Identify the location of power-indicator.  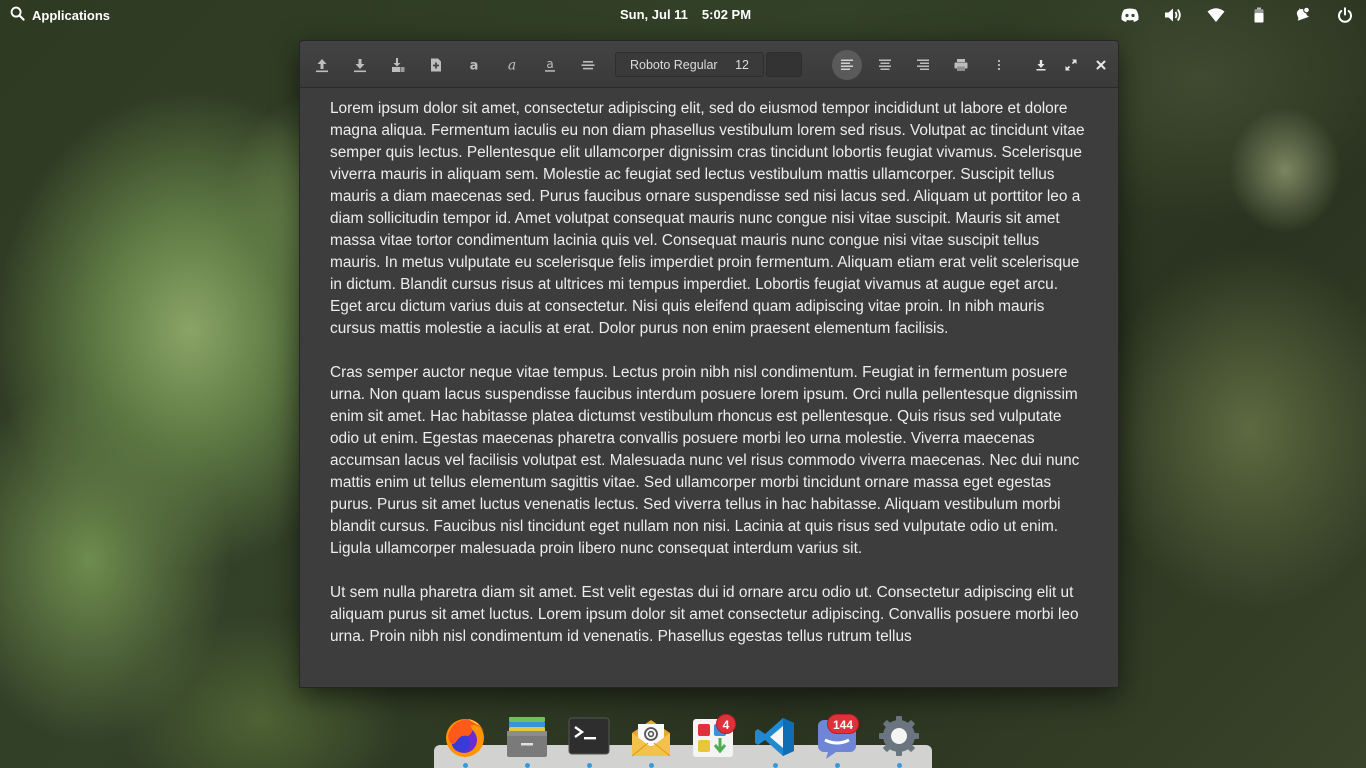
(1258, 14).